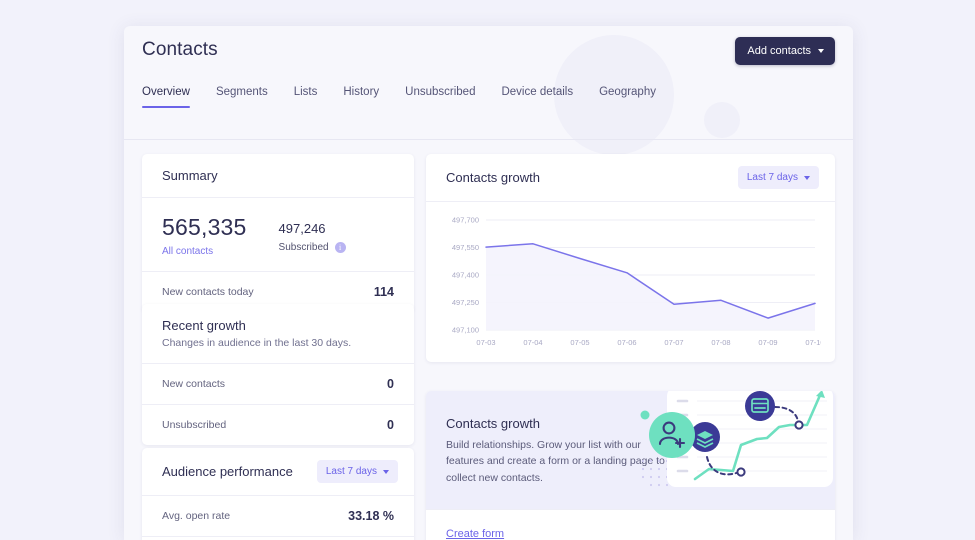 This screenshot has width=975, height=540. What do you see at coordinates (351, 471) in the screenshot?
I see `audience-range-label: Last 7 days` at bounding box center [351, 471].